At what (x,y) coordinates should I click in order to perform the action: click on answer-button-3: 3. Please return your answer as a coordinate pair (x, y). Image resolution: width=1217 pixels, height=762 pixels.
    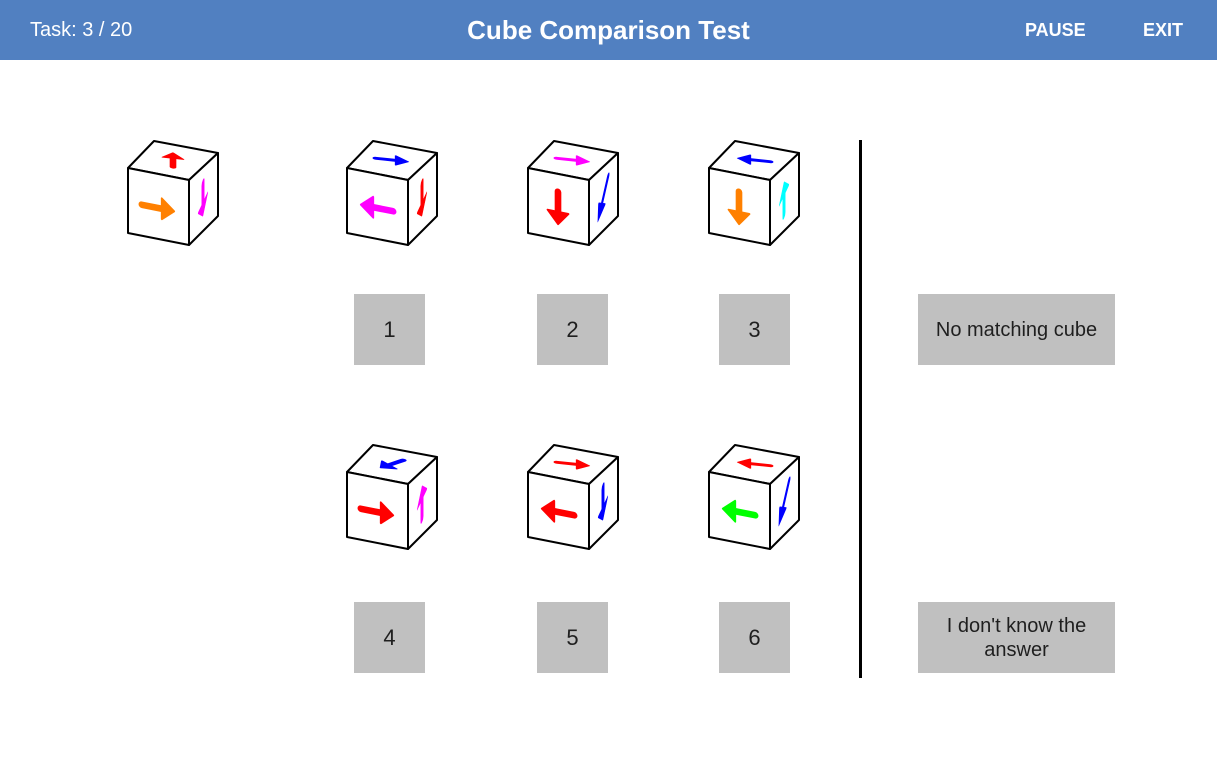
    Looking at the image, I should click on (754, 329).